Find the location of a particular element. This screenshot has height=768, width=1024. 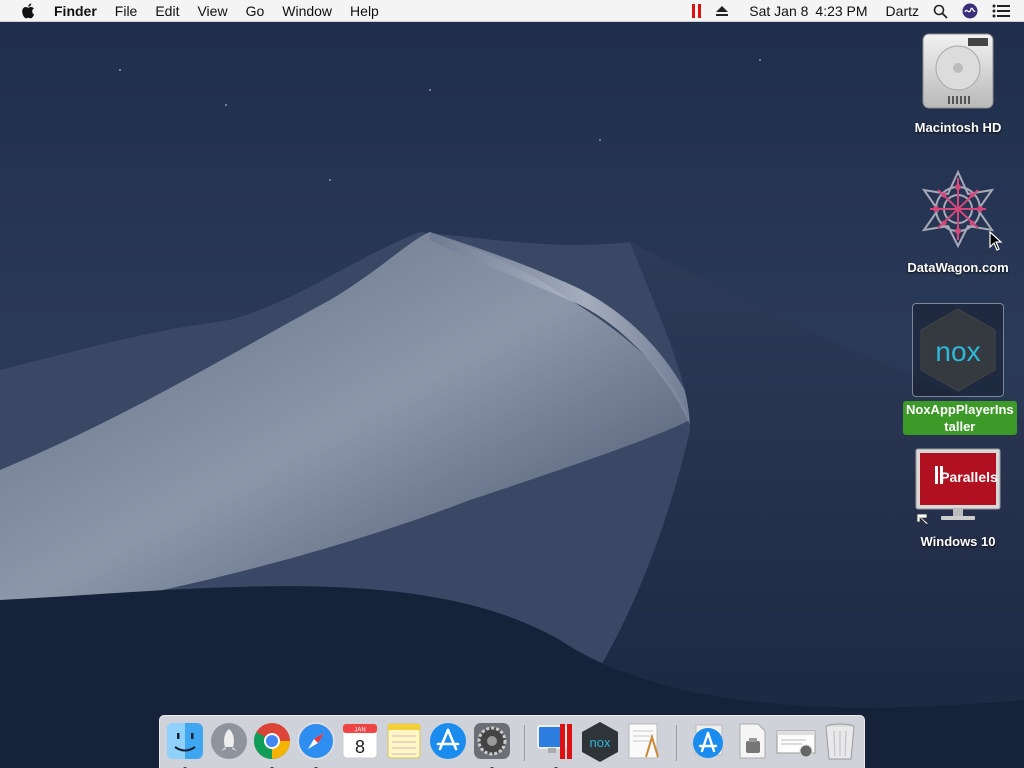

dock-trash is located at coordinates (840, 742).